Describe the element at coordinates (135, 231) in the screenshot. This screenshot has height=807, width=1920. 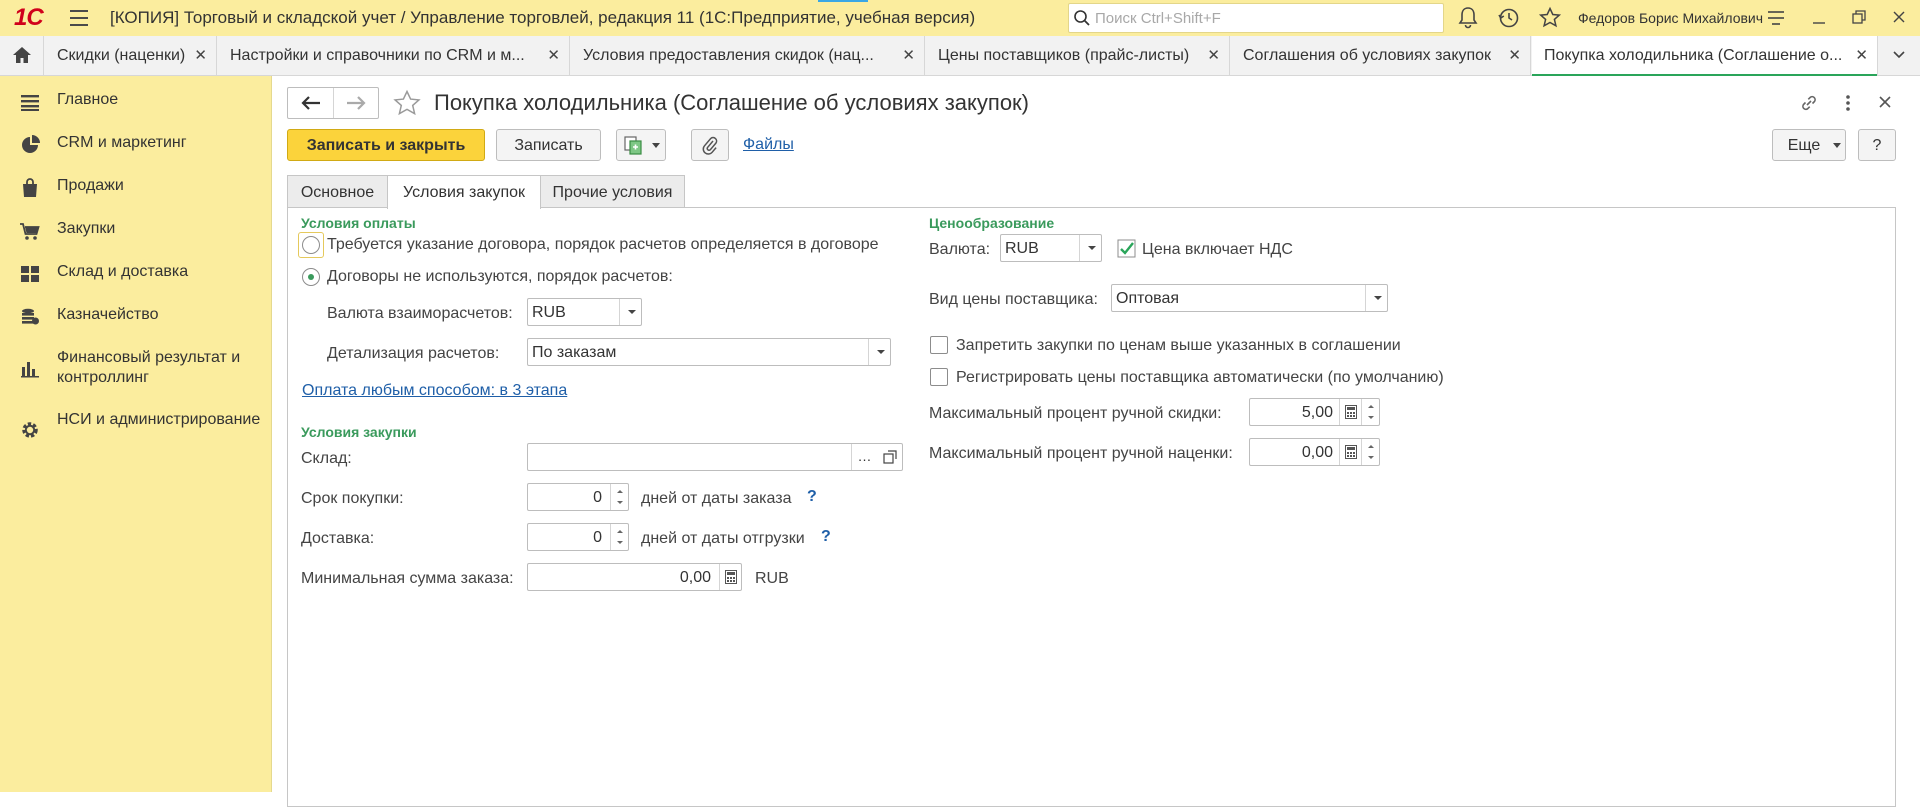
I see `sidebar-item-purchases: Закупки` at that location.